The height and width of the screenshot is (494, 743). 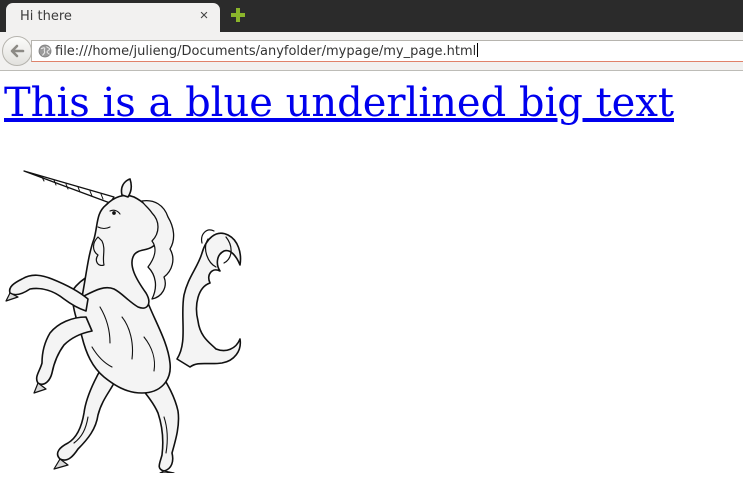 I want to click on heading-link: This is a blue underlined big text, so click(x=339, y=103).